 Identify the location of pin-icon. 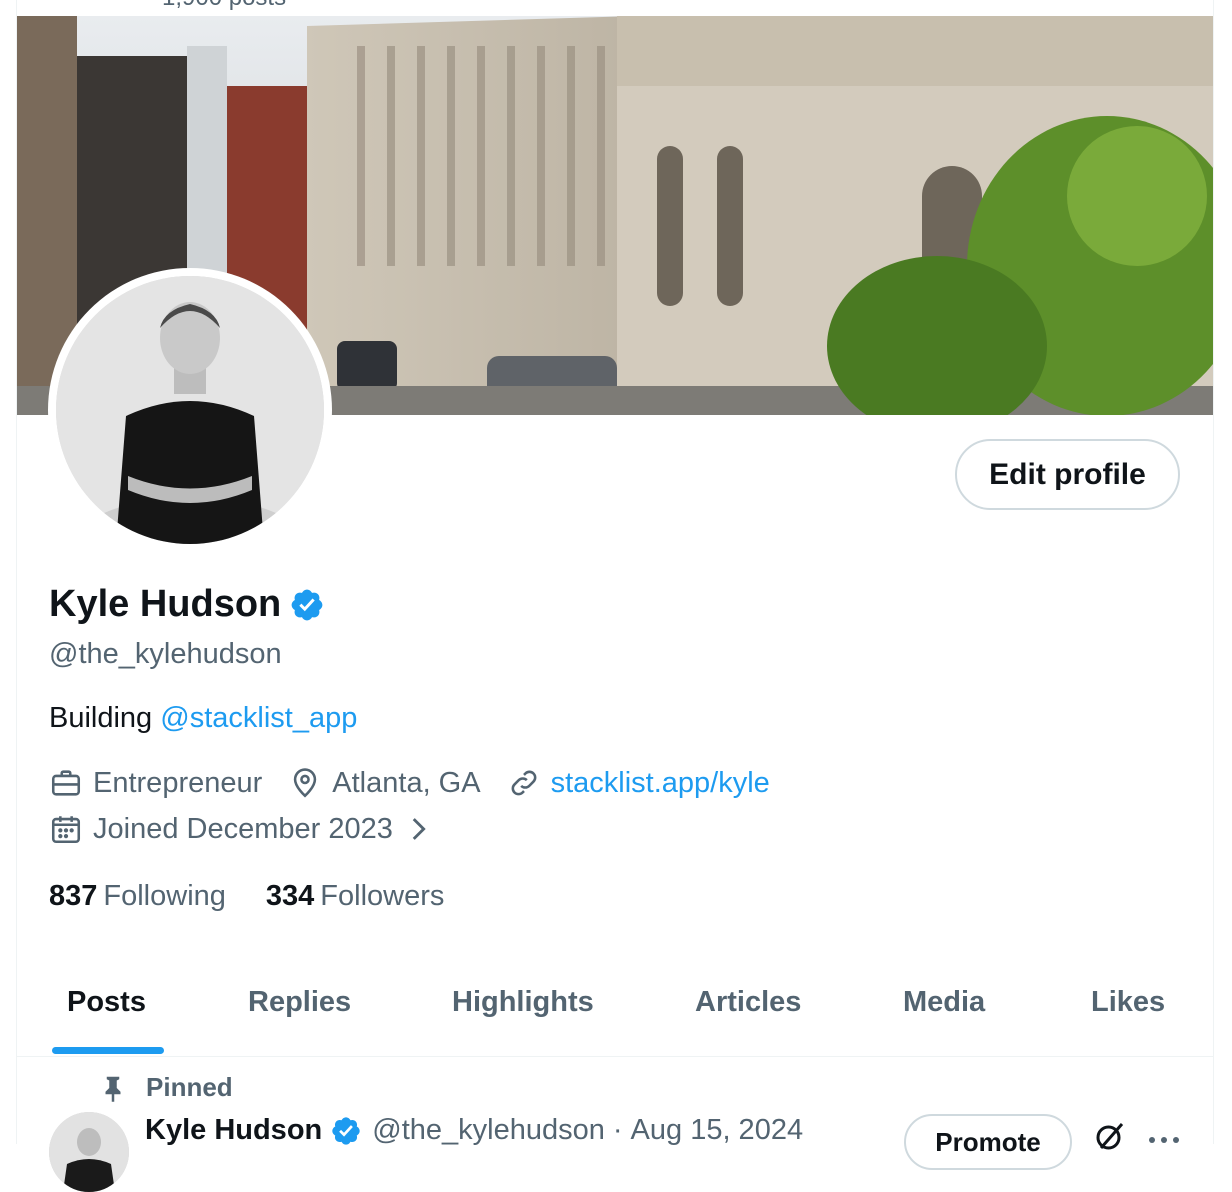
(113, 1089).